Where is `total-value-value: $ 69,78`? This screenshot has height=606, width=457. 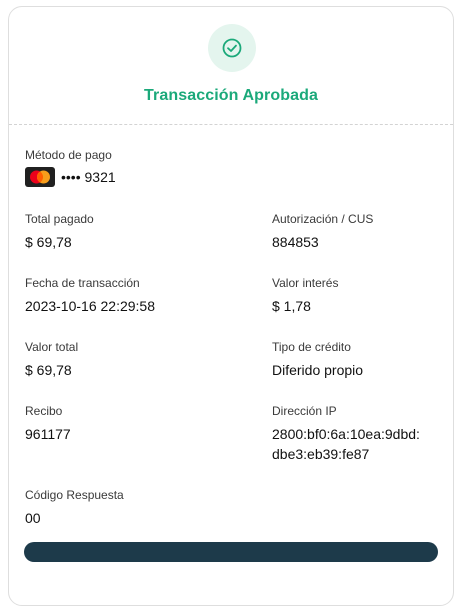
total-value-value: $ 69,78 is located at coordinates (48, 370).